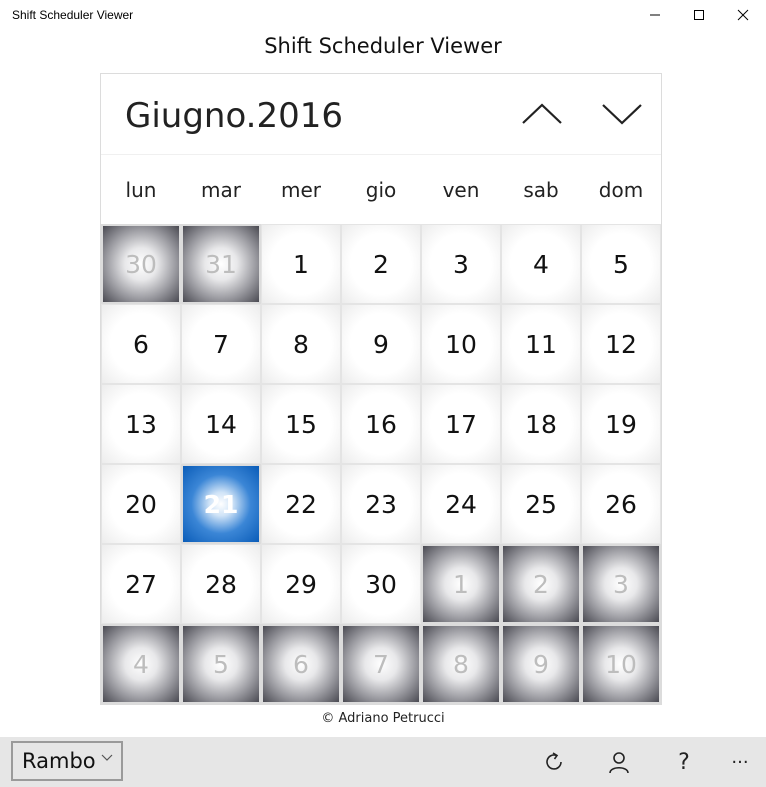 The width and height of the screenshot is (766, 787). What do you see at coordinates (461, 584) in the screenshot?
I see `day-cell-other-month: 1` at bounding box center [461, 584].